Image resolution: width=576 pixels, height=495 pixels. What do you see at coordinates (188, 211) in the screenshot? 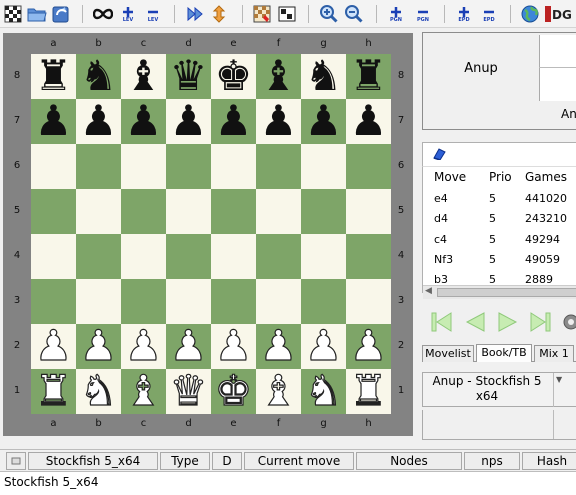
I see `square-d5` at bounding box center [188, 211].